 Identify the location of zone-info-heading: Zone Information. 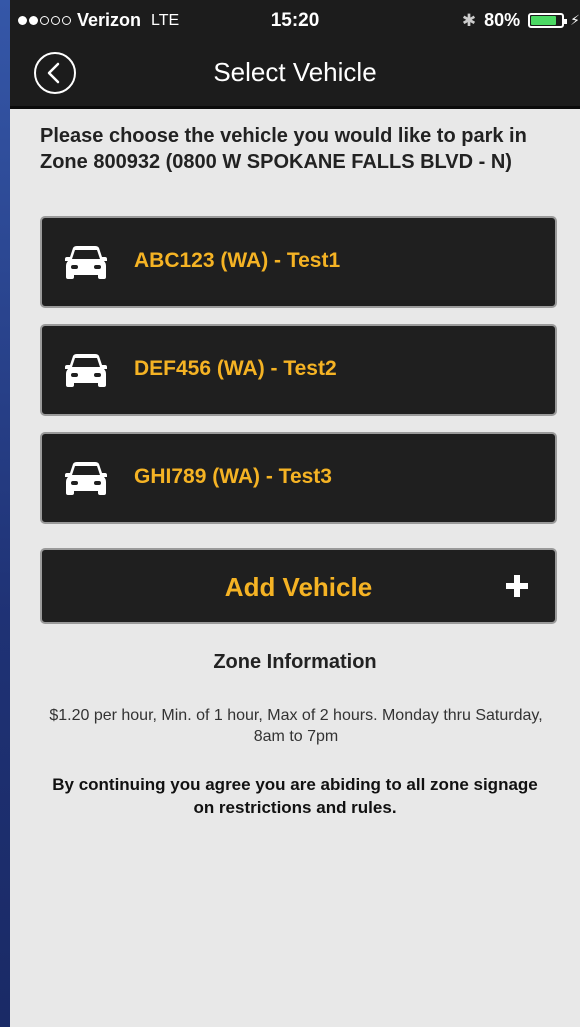
(295, 662).